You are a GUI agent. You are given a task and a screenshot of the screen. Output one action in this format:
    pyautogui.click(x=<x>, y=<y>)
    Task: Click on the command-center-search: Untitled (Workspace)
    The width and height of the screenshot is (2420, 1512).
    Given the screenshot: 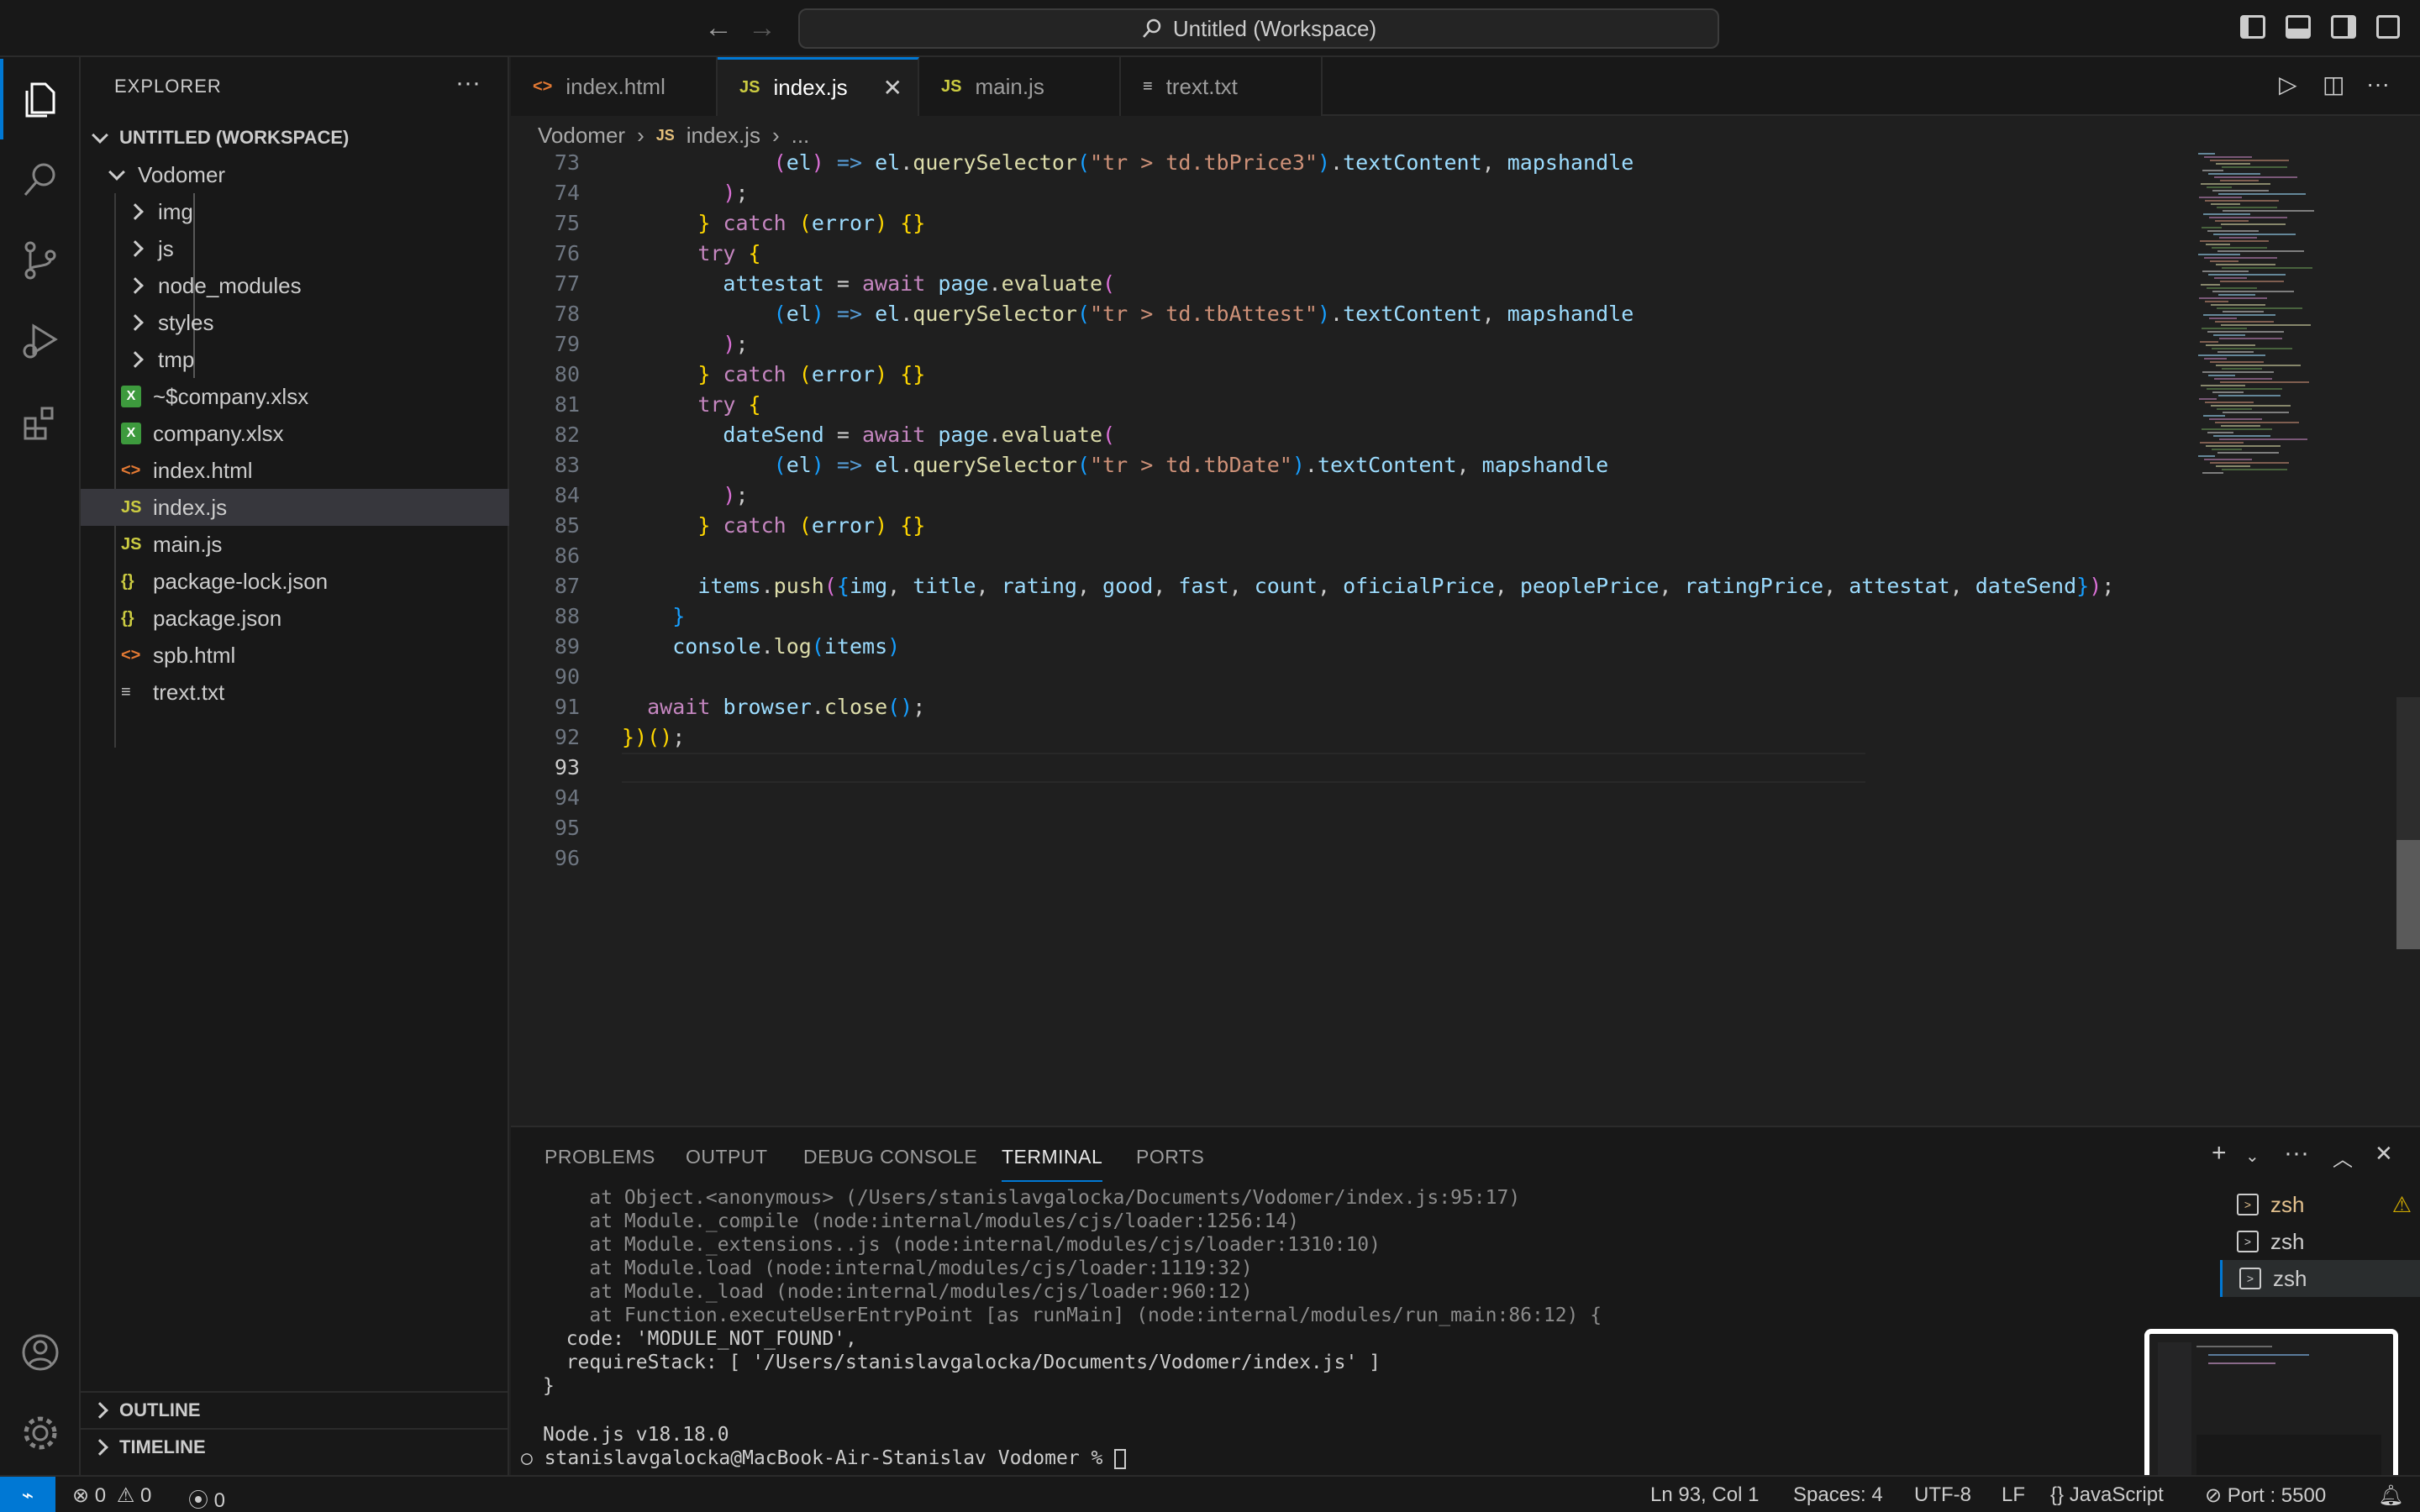 What is the action you would take?
    pyautogui.click(x=1258, y=28)
    